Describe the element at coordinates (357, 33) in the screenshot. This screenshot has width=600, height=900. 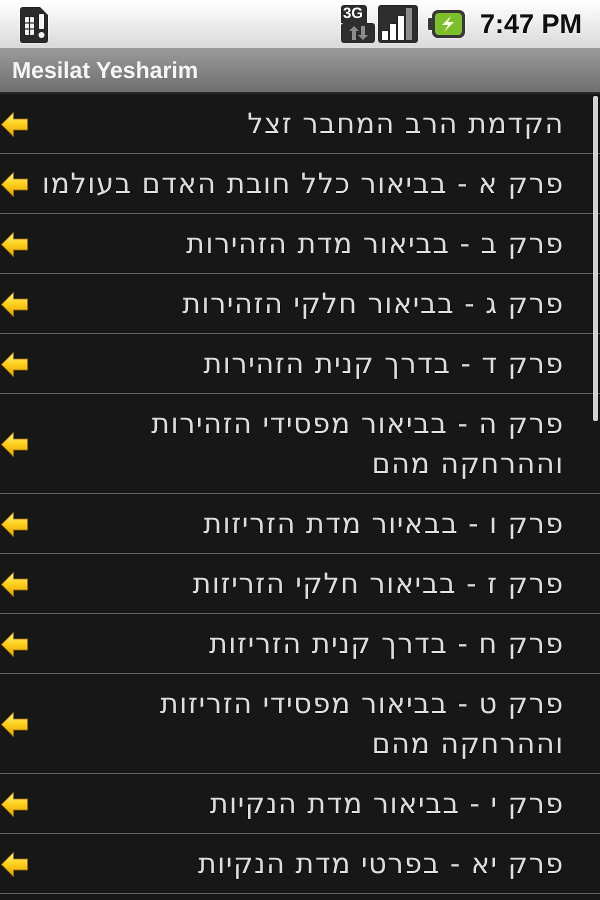
I see `data-transfer-arrows-icon` at that location.